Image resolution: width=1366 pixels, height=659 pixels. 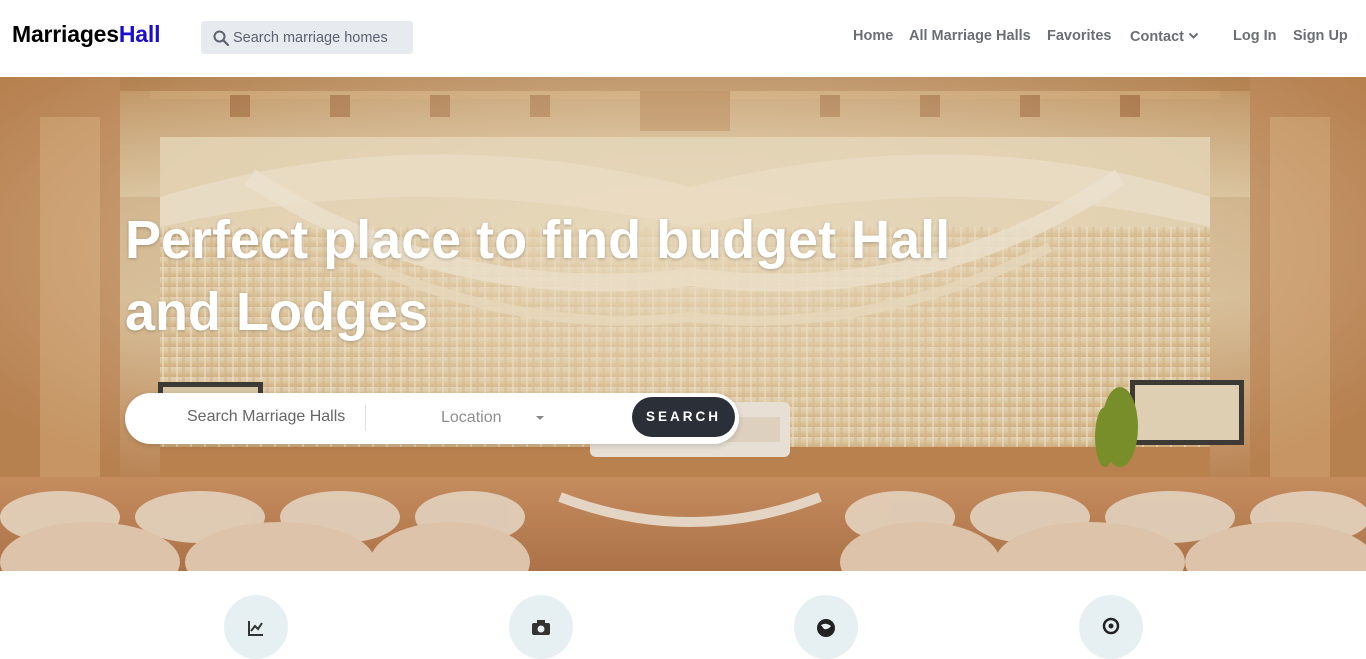 I want to click on chevron-down-icon, so click(x=1193, y=35).